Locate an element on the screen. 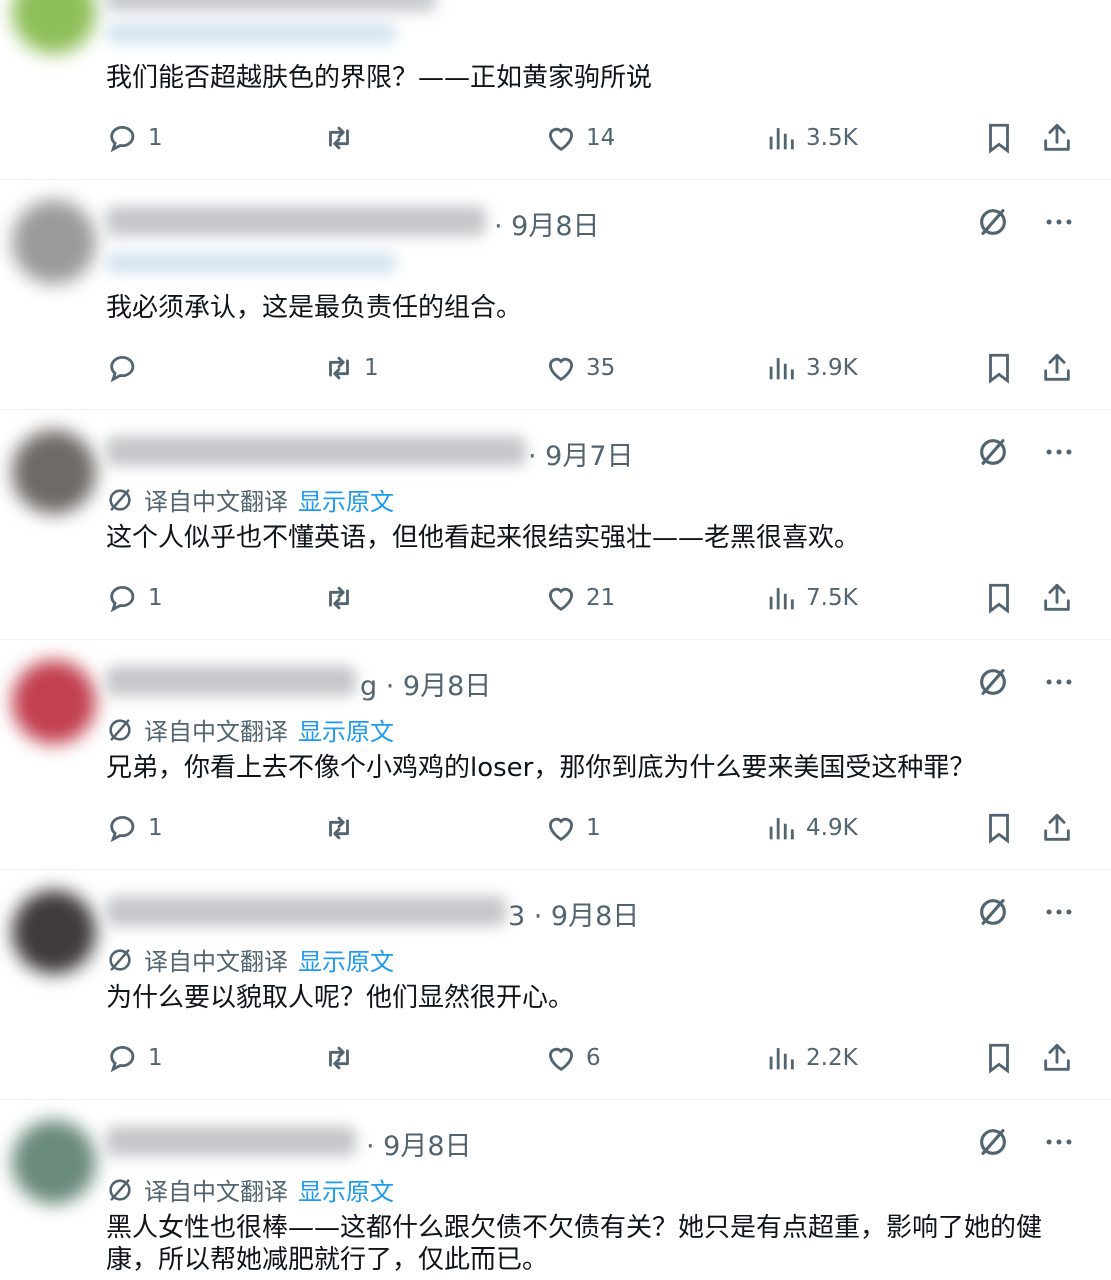  views-button: 4.9K is located at coordinates (811, 828).